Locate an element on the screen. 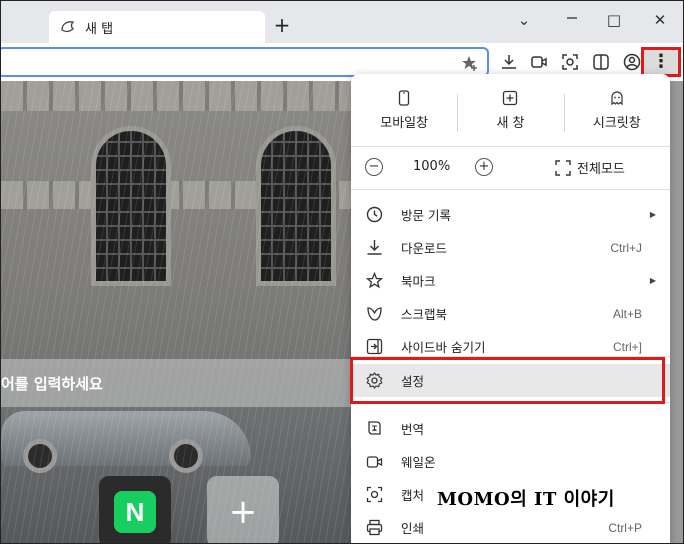  profile-icon is located at coordinates (632, 62).